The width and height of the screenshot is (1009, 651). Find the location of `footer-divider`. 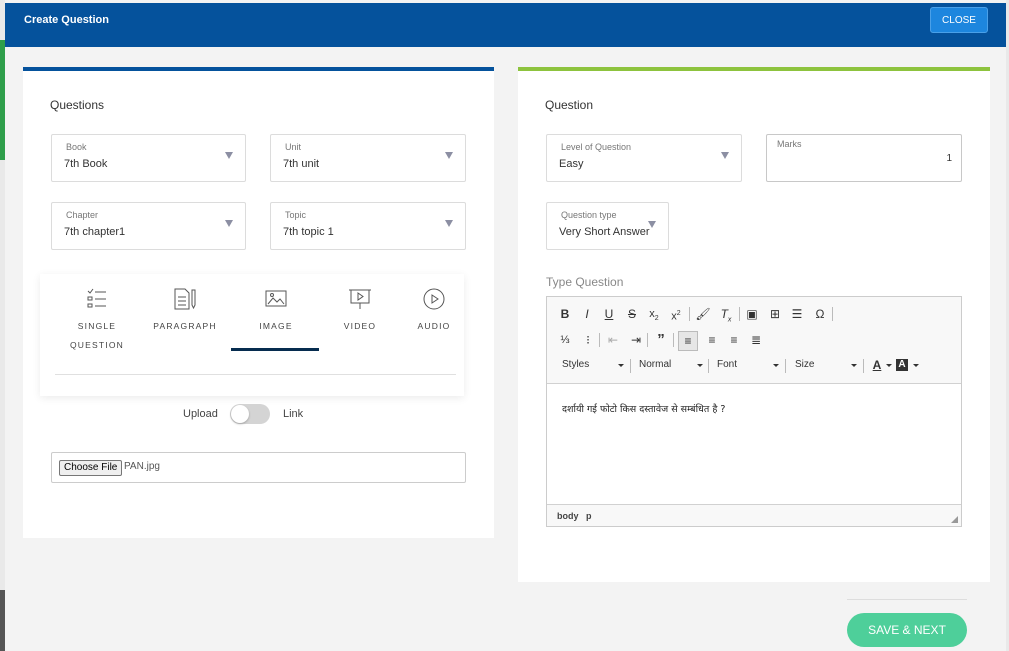

footer-divider is located at coordinates (907, 599).